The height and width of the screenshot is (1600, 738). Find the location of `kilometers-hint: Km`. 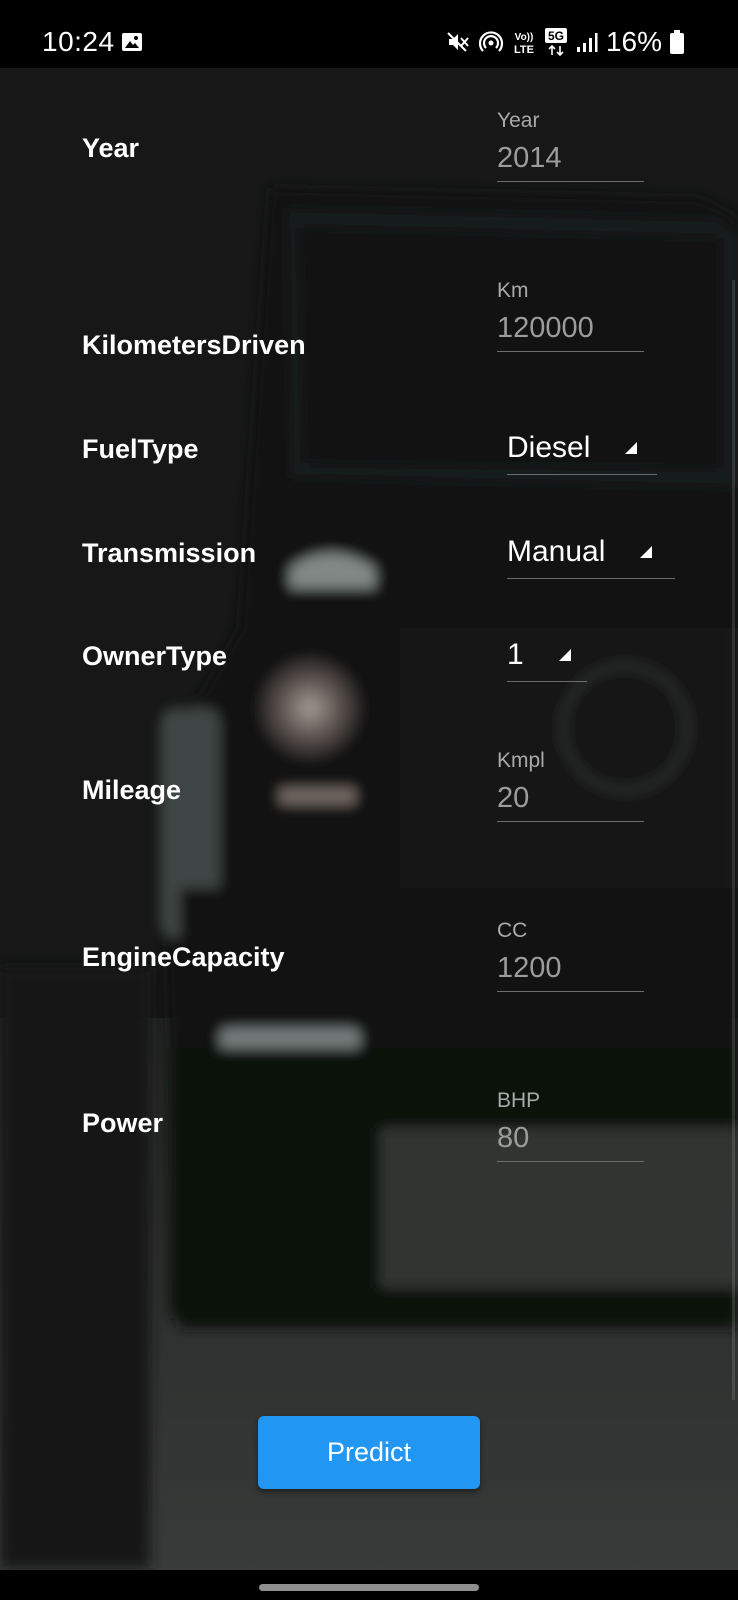

kilometers-hint: Km is located at coordinates (513, 290).